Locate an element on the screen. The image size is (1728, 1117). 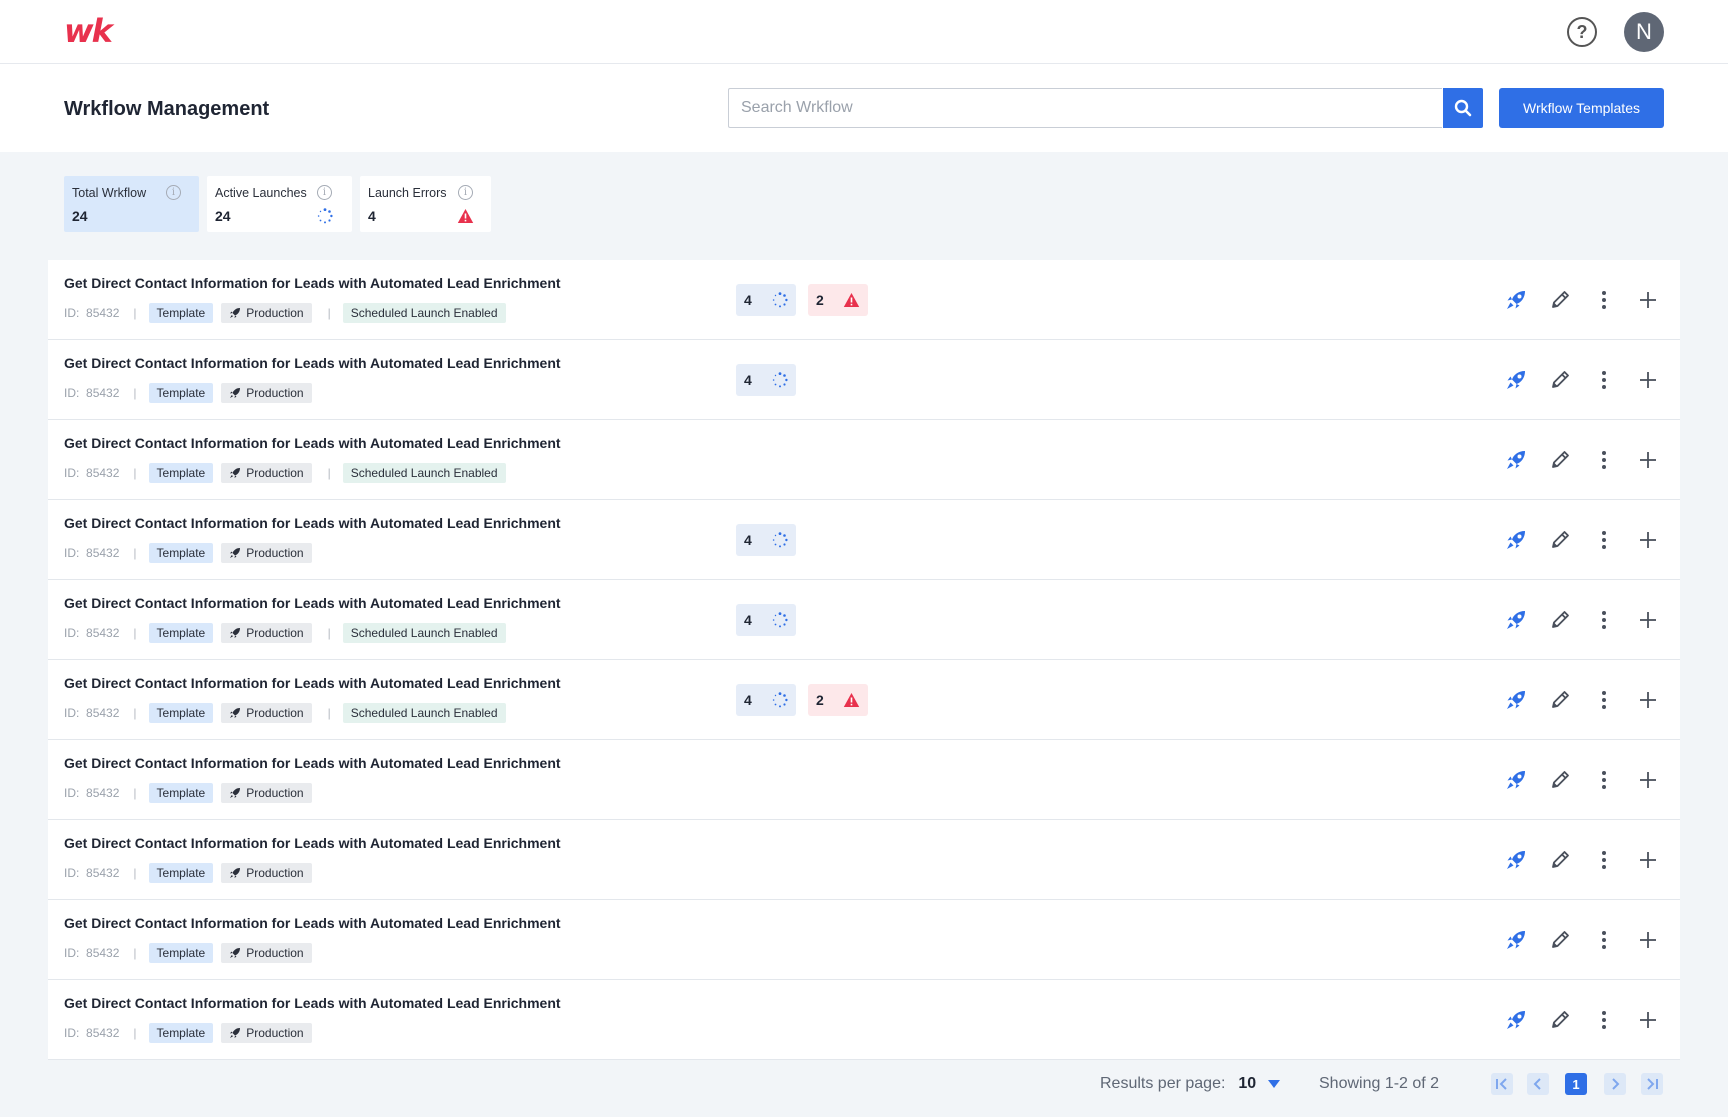
brand-logo: wk is located at coordinates (88, 31).